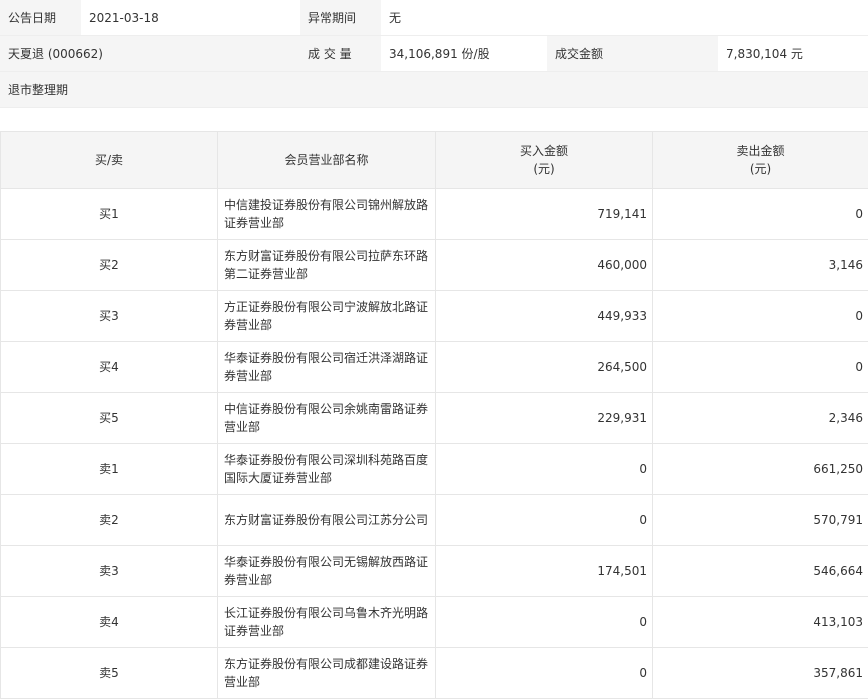 Image resolution: width=868 pixels, height=699 pixels. What do you see at coordinates (760, 160) in the screenshot?
I see `header-sell-amount: 卖出金额 (元)` at bounding box center [760, 160].